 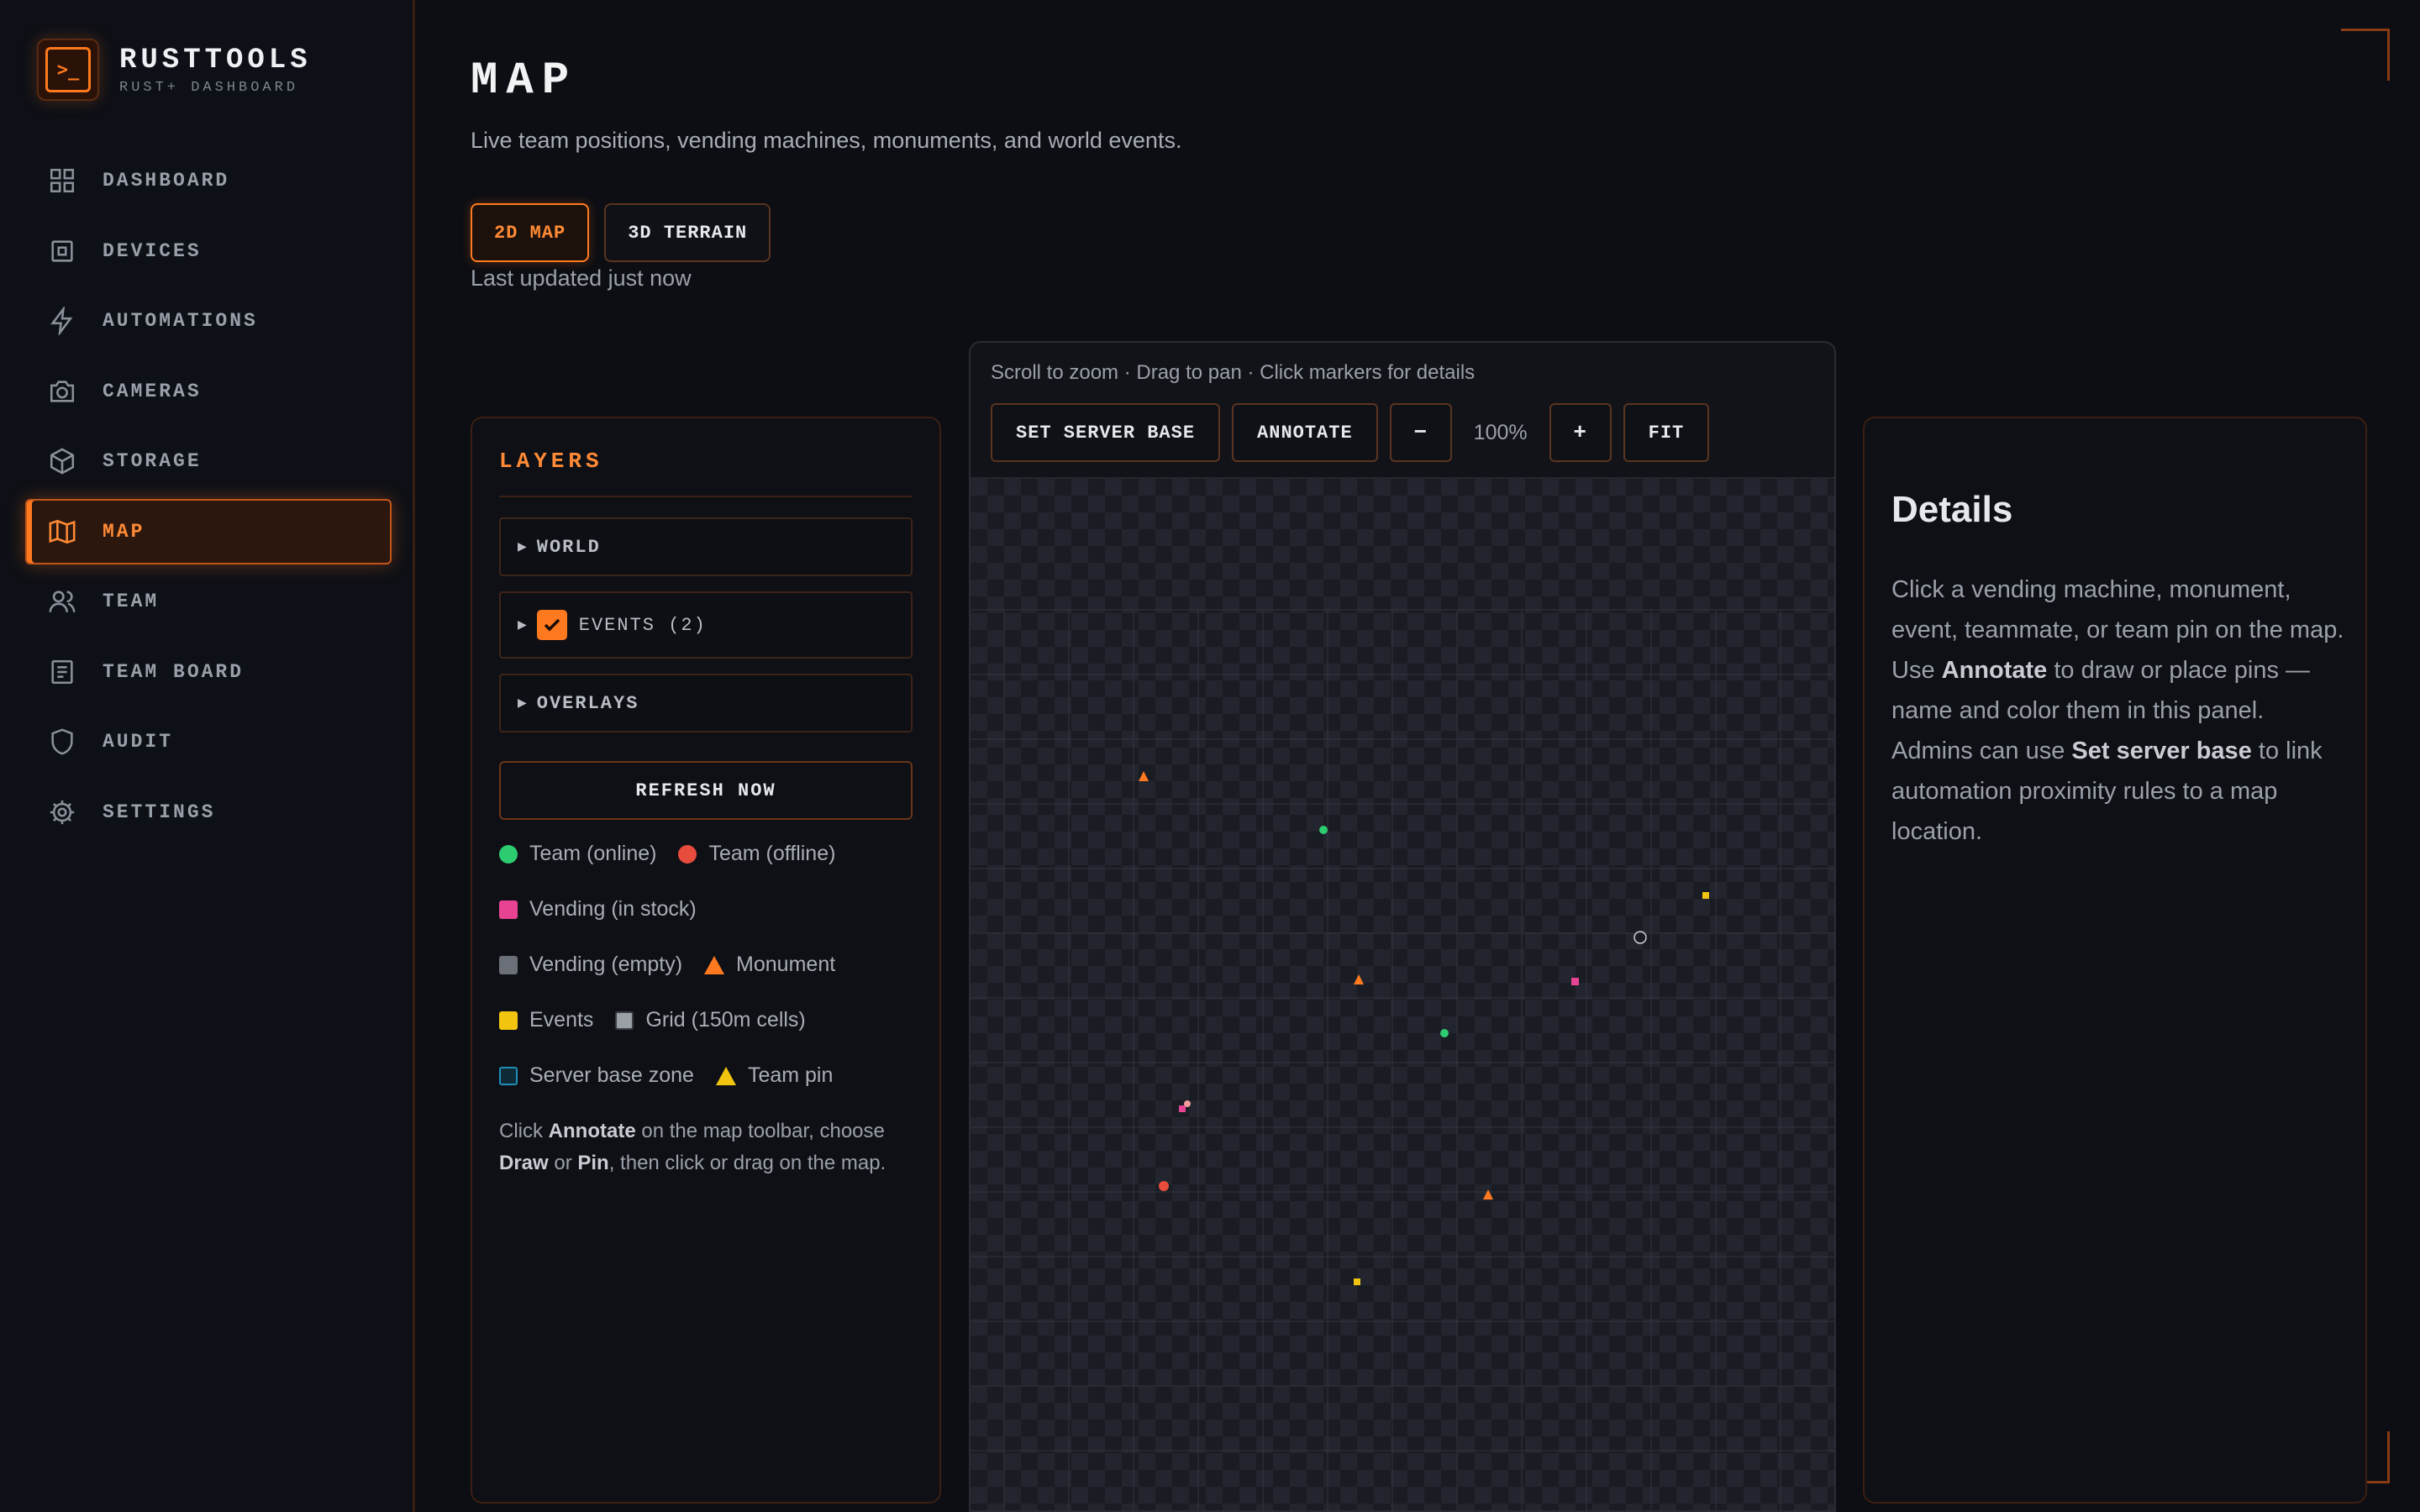 I want to click on page-title: MAP, so click(x=524, y=81).